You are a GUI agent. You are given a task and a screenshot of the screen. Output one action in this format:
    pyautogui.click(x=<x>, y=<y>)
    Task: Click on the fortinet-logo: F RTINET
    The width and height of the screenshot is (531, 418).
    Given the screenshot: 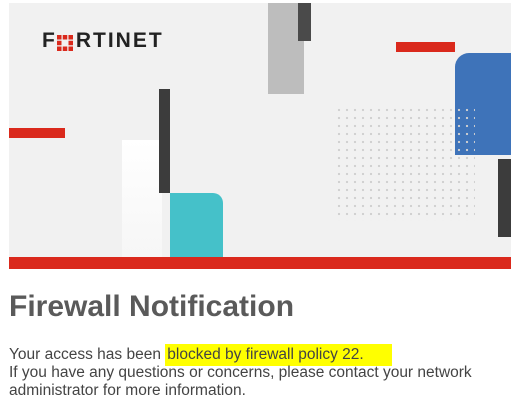 What is the action you would take?
    pyautogui.click(x=103, y=40)
    